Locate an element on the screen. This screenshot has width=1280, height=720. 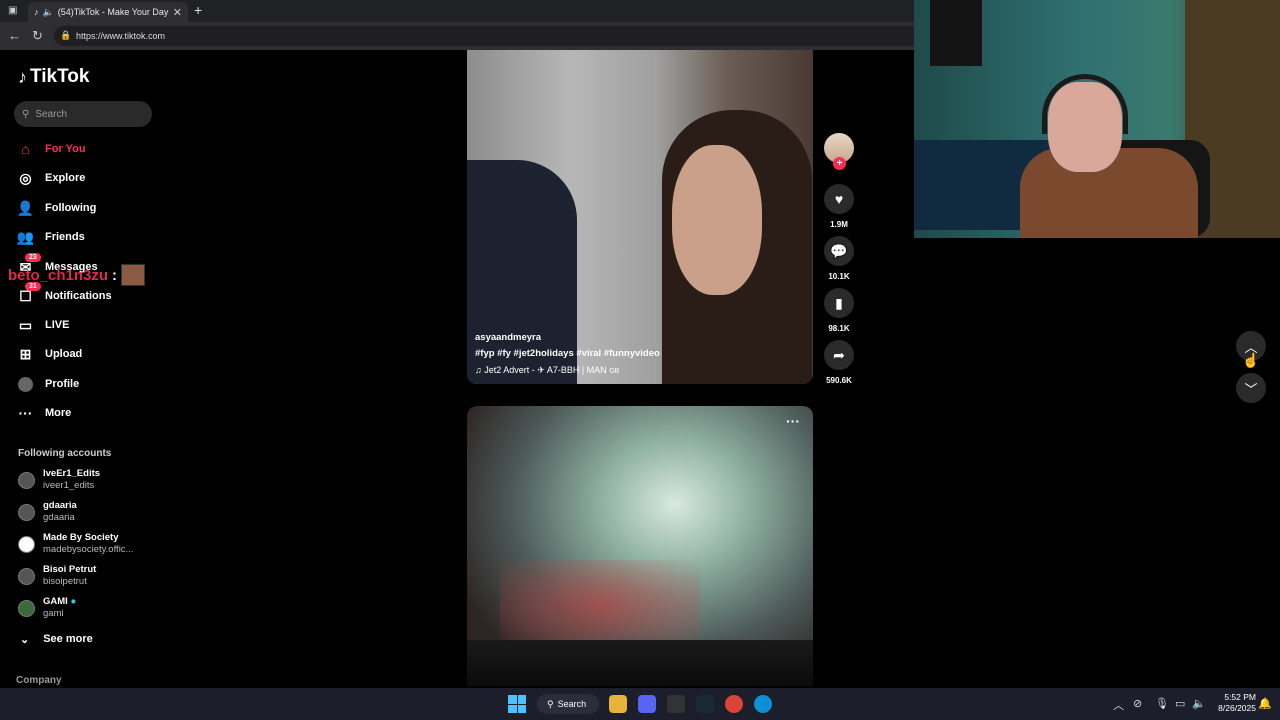
nav-notifications: ☐ 31 Notifications is located at coordinates (65, 293).